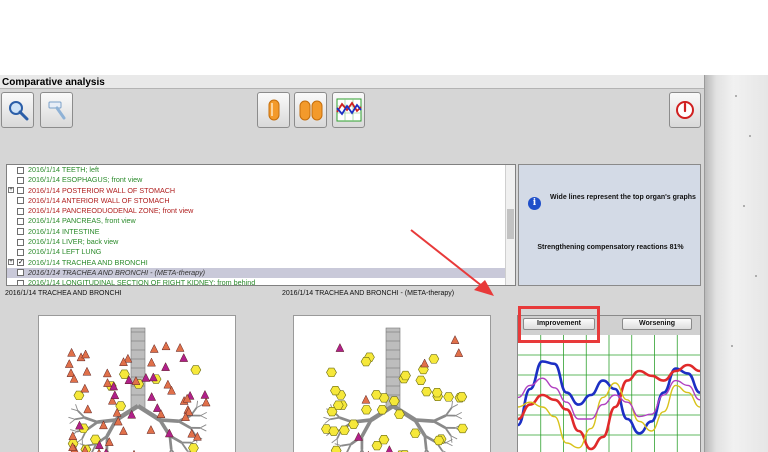  I want to click on organ-list-item: + ✓ 2016/1/14 TRACHEA AND BRONCHI, so click(261, 263).